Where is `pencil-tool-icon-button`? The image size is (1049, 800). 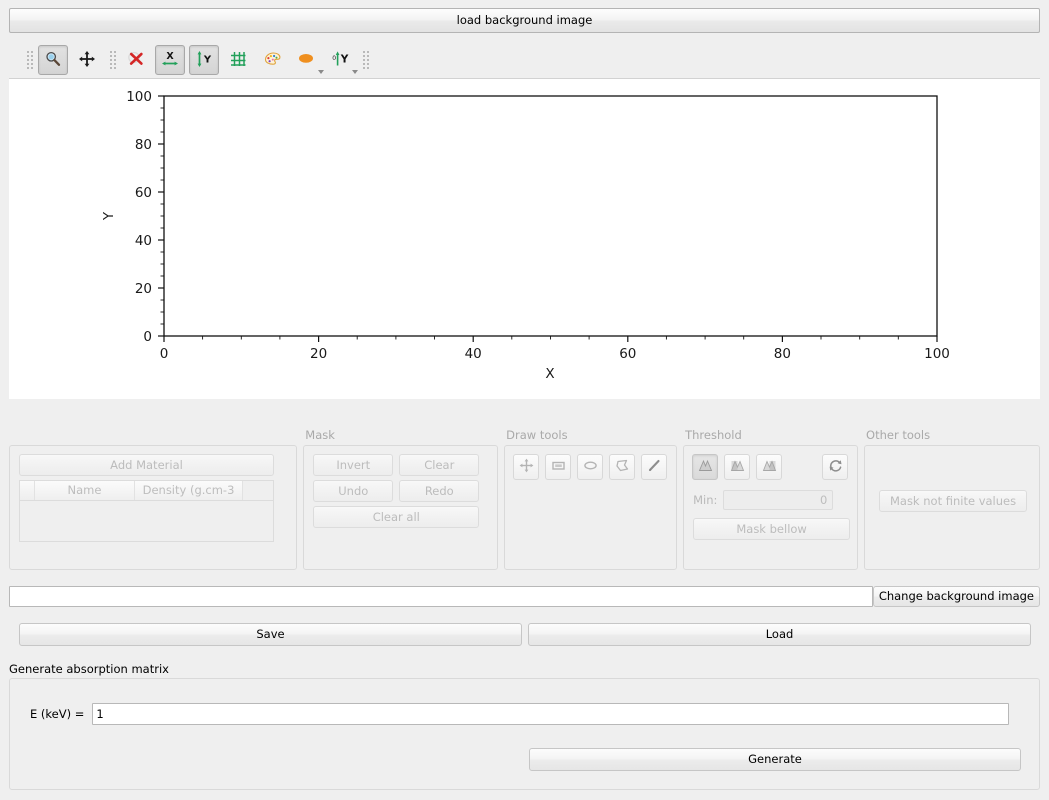 pencil-tool-icon-button is located at coordinates (654, 467).